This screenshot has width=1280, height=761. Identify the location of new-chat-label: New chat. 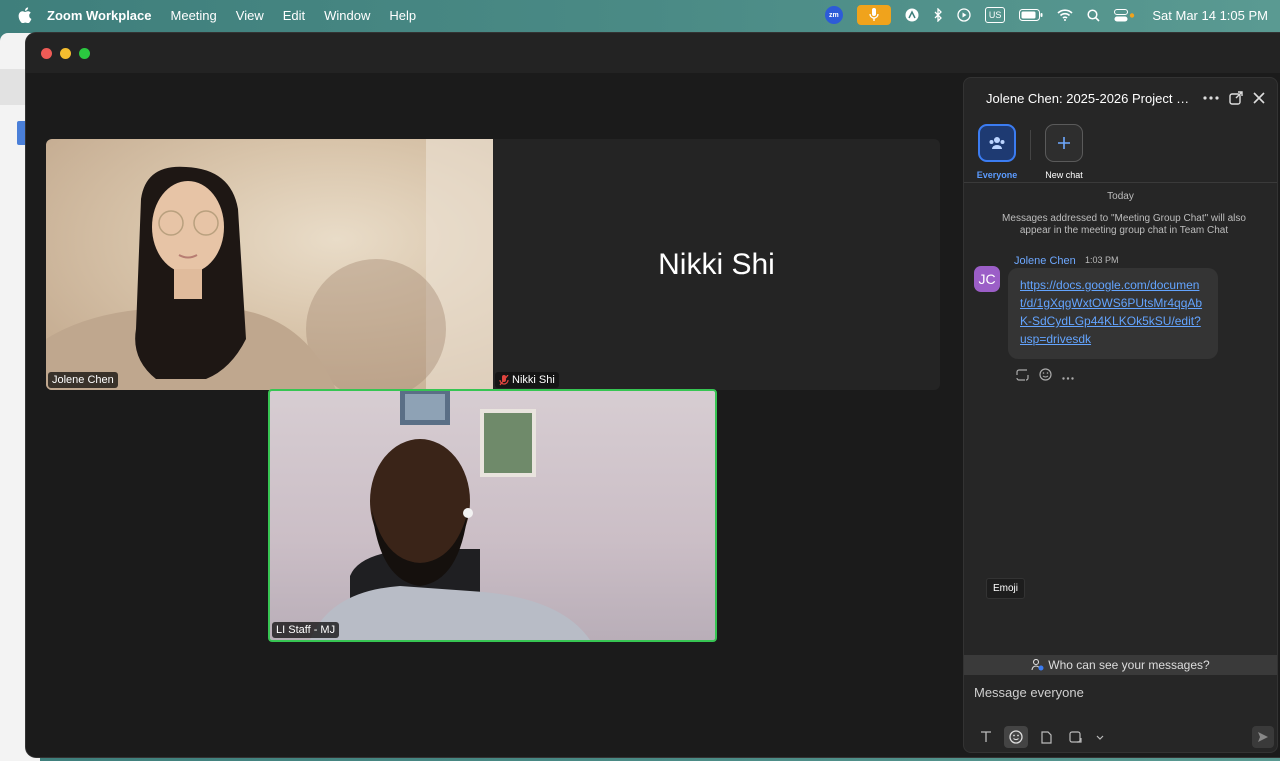
(1064, 175).